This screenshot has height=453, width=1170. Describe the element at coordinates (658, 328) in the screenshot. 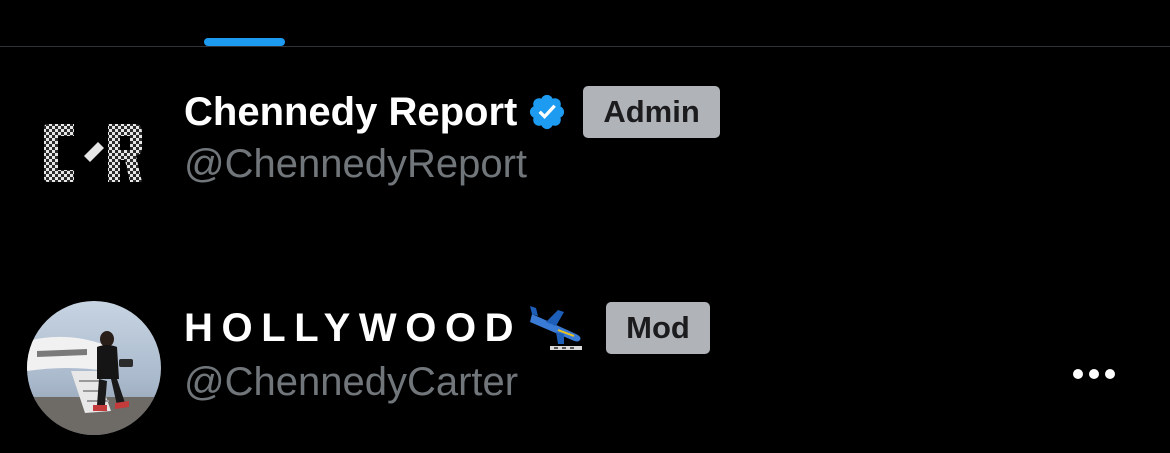

I see `role-badge-mod: Mod` at that location.